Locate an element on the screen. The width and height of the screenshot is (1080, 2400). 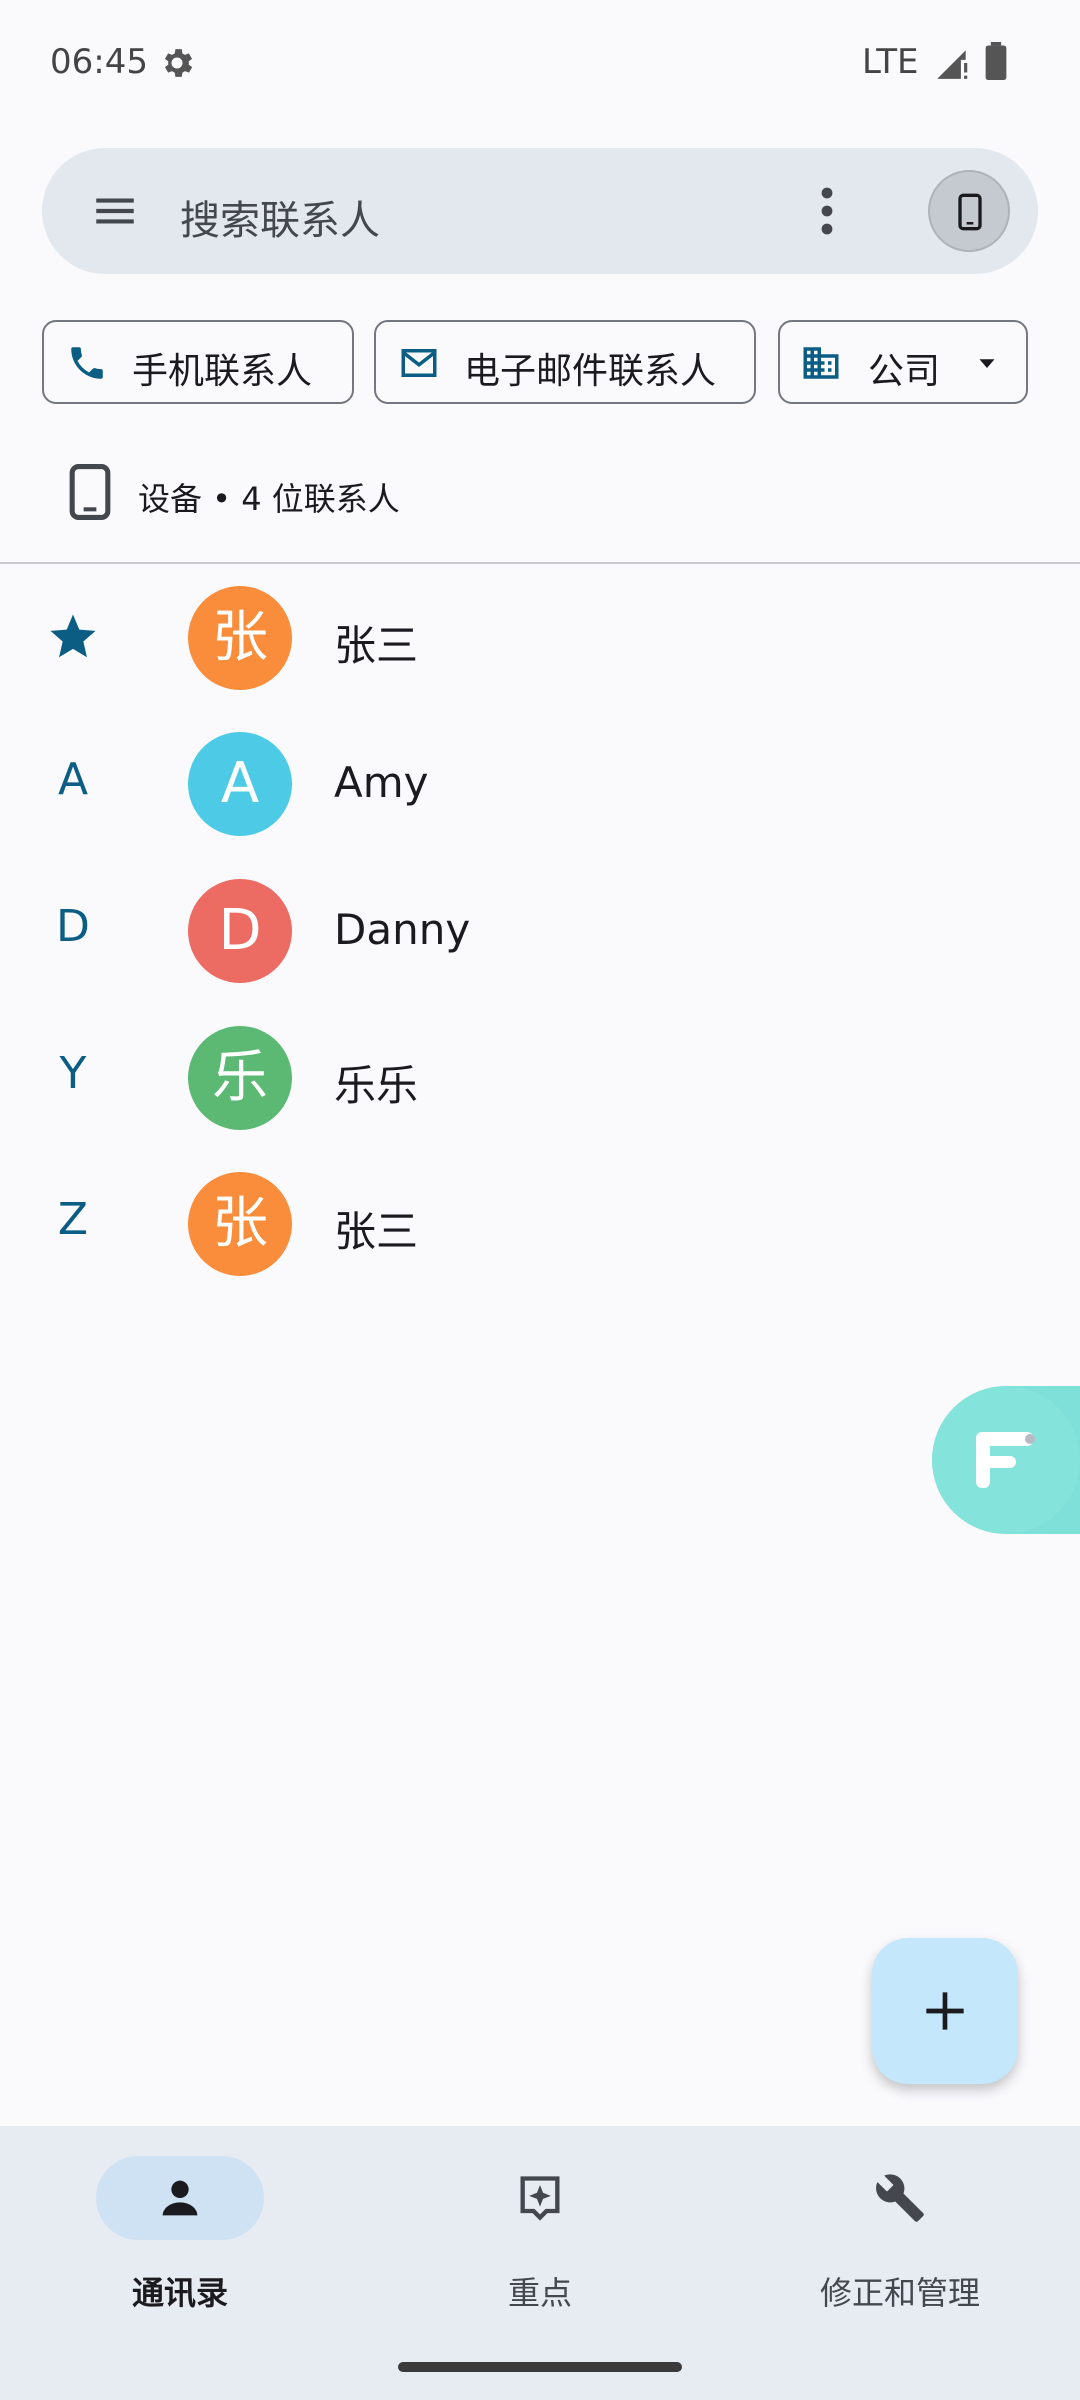
section-letter: Y is located at coordinates (73, 1073).